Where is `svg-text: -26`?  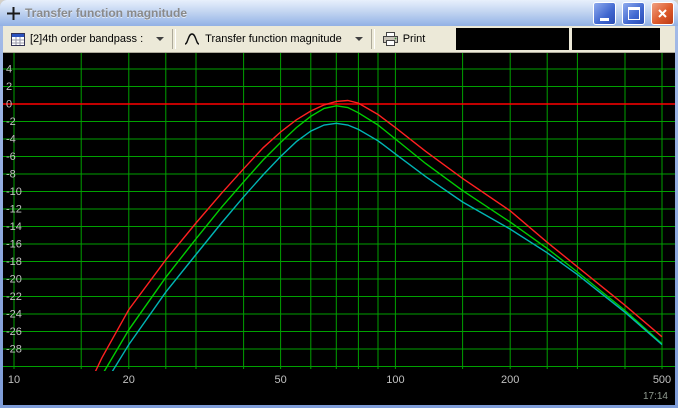
svg-text: -26 is located at coordinates (14, 332).